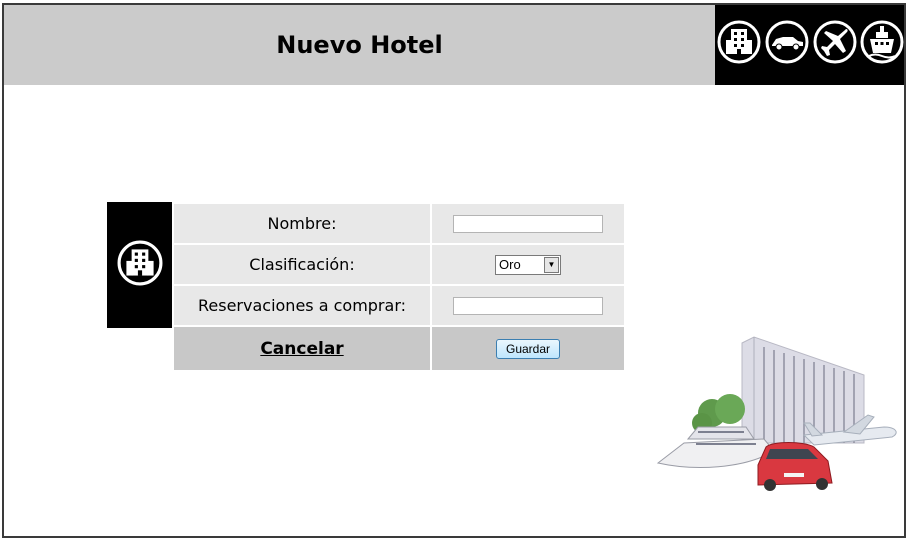 This screenshot has width=906, height=539. I want to click on travel-collage-image, so click(776, 413).